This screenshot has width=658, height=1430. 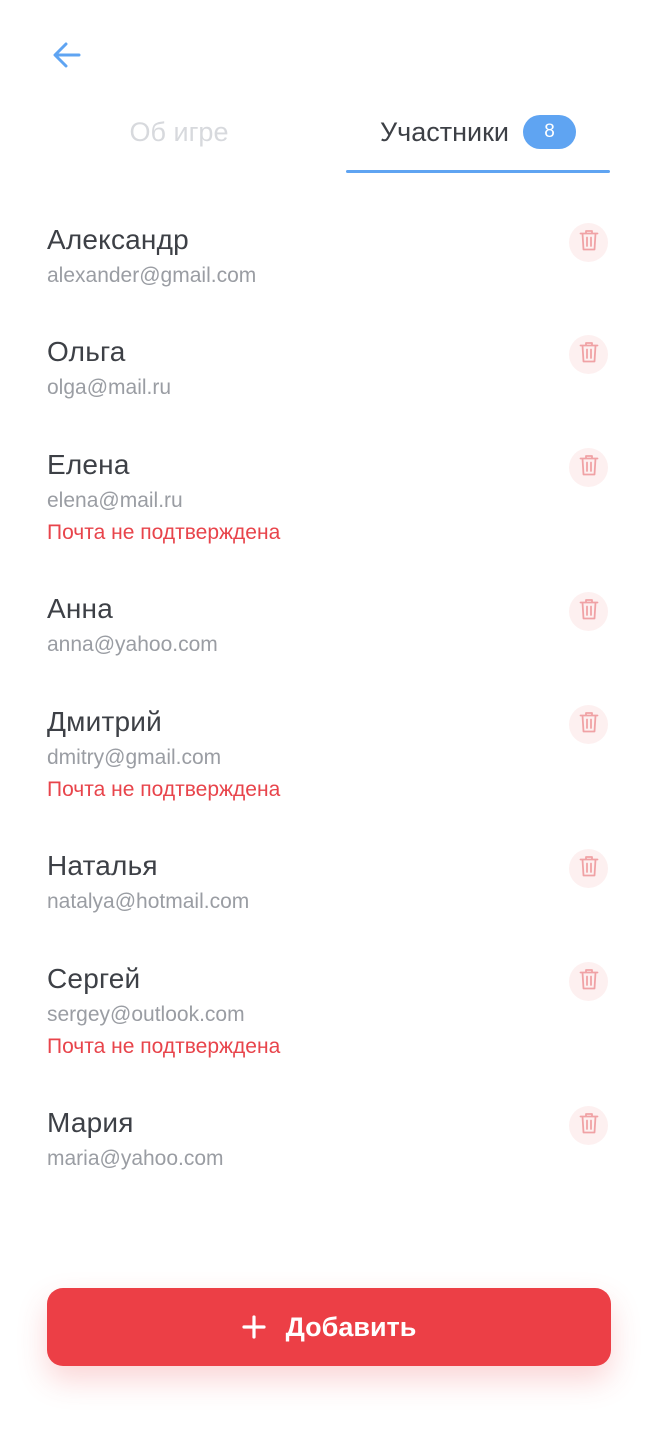 I want to click on participant-name: Анна, so click(x=80, y=608).